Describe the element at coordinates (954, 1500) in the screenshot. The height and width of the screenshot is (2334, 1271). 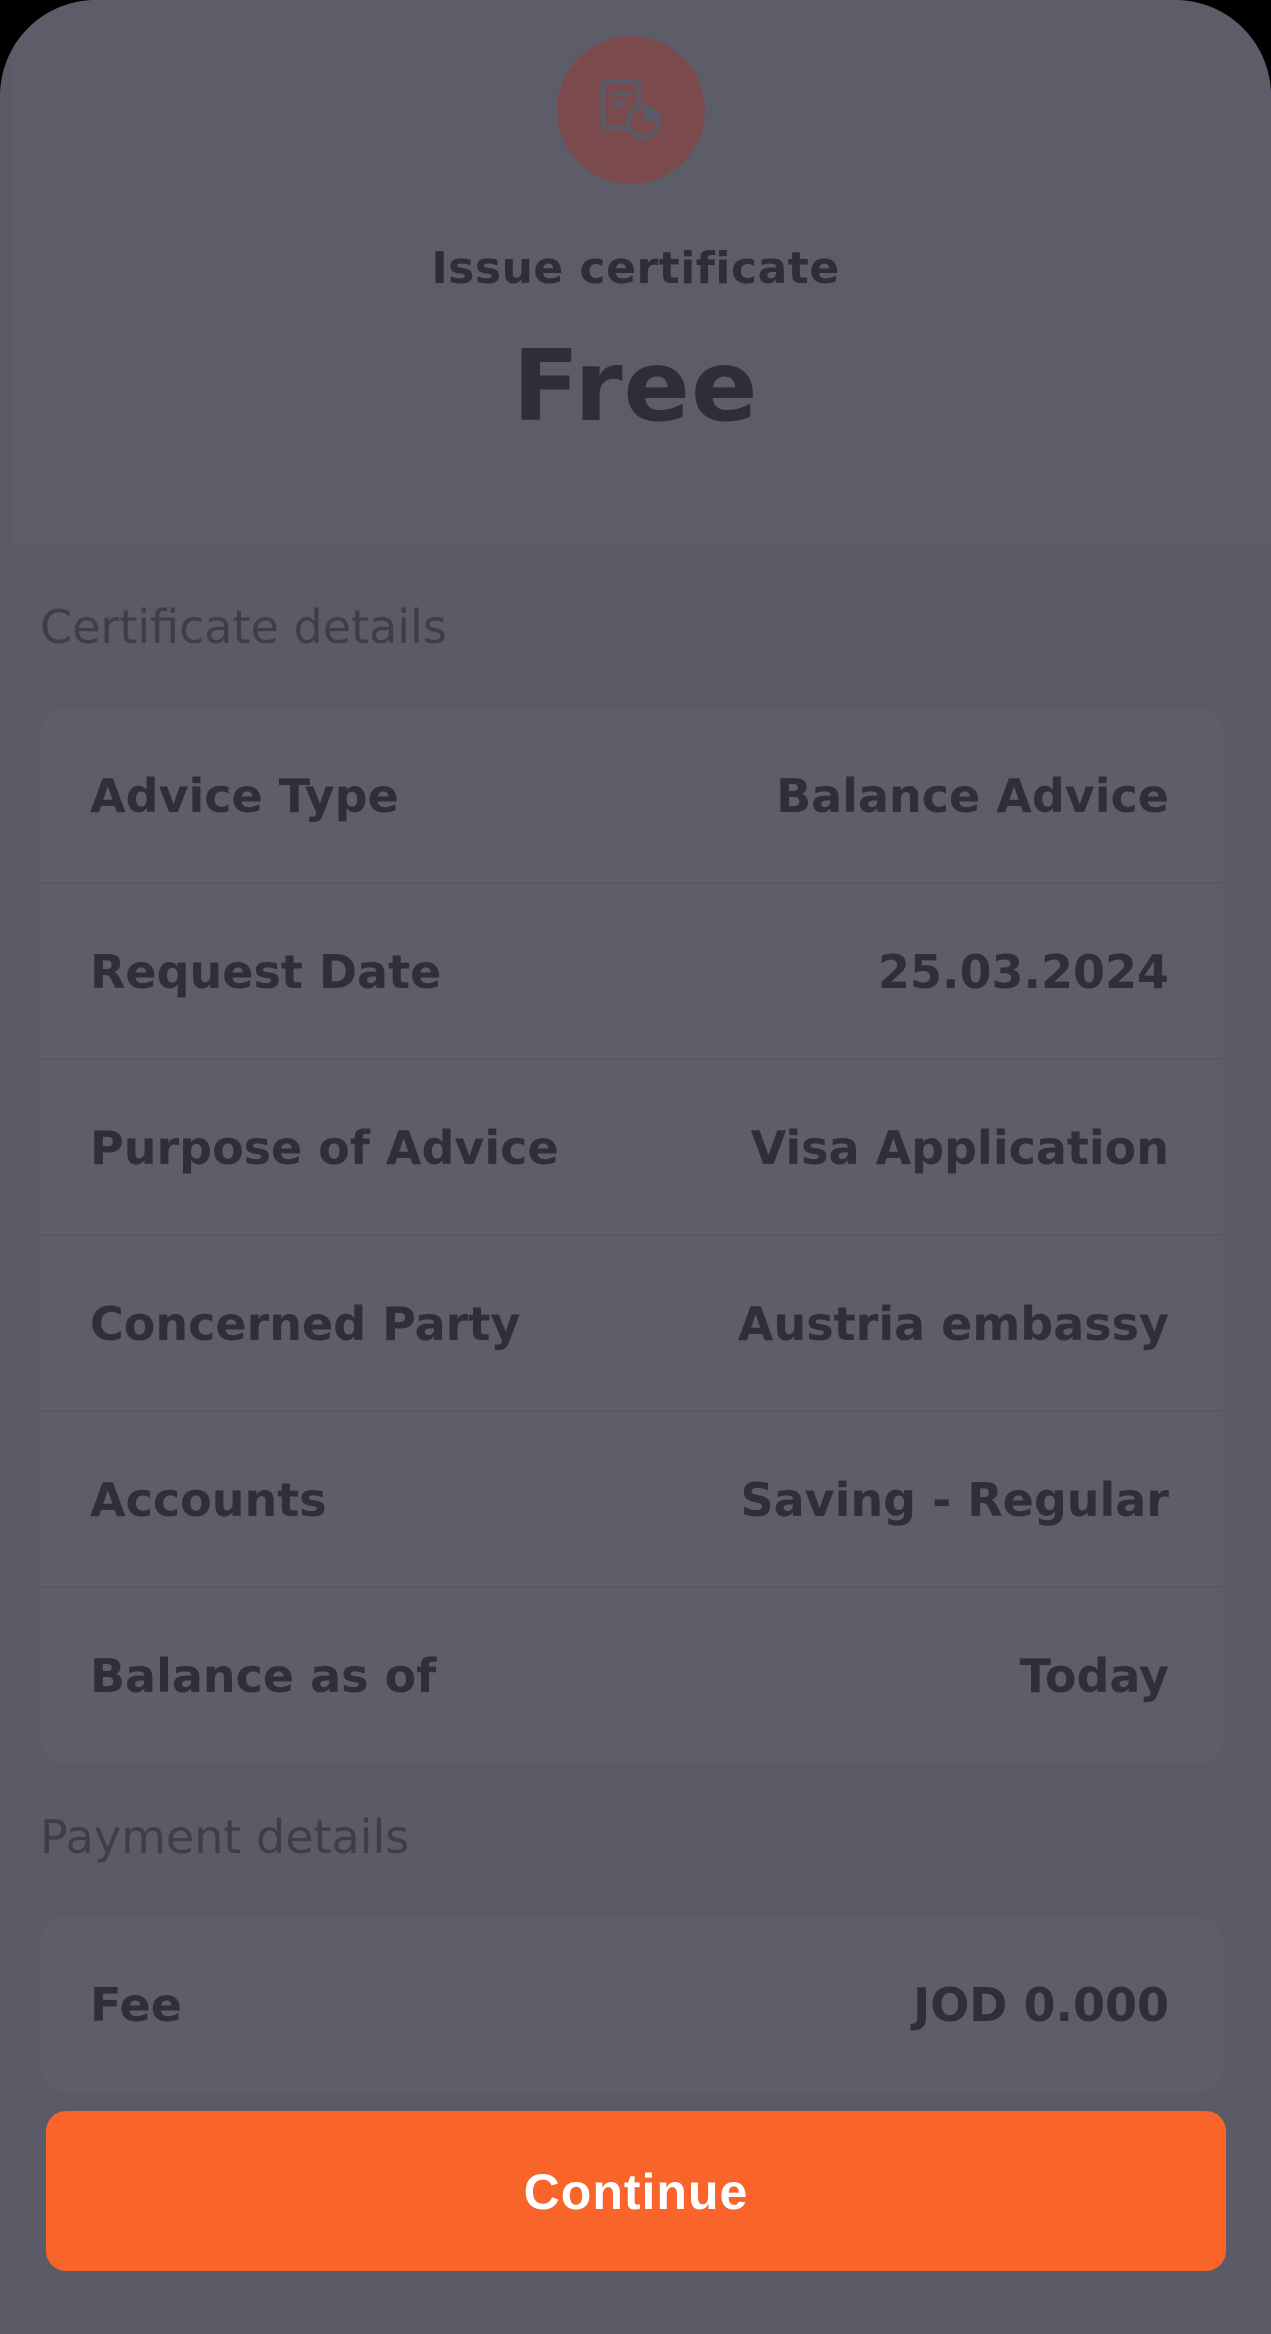
I see `detail-value: Saving - Regular` at that location.